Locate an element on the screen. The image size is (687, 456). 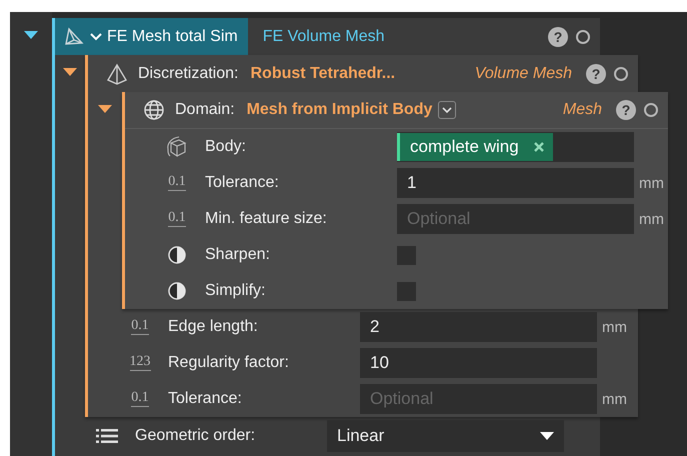
caret-icon is located at coordinates (547, 436).